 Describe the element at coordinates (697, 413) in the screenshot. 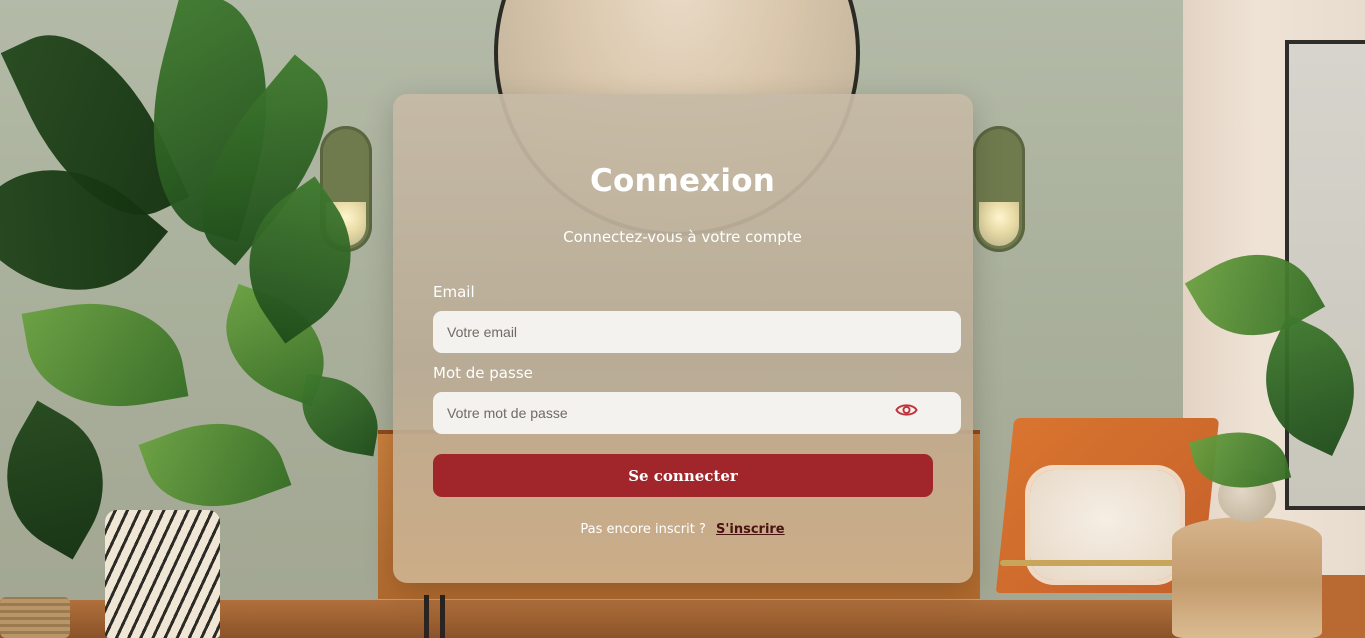

I see `password-input` at that location.